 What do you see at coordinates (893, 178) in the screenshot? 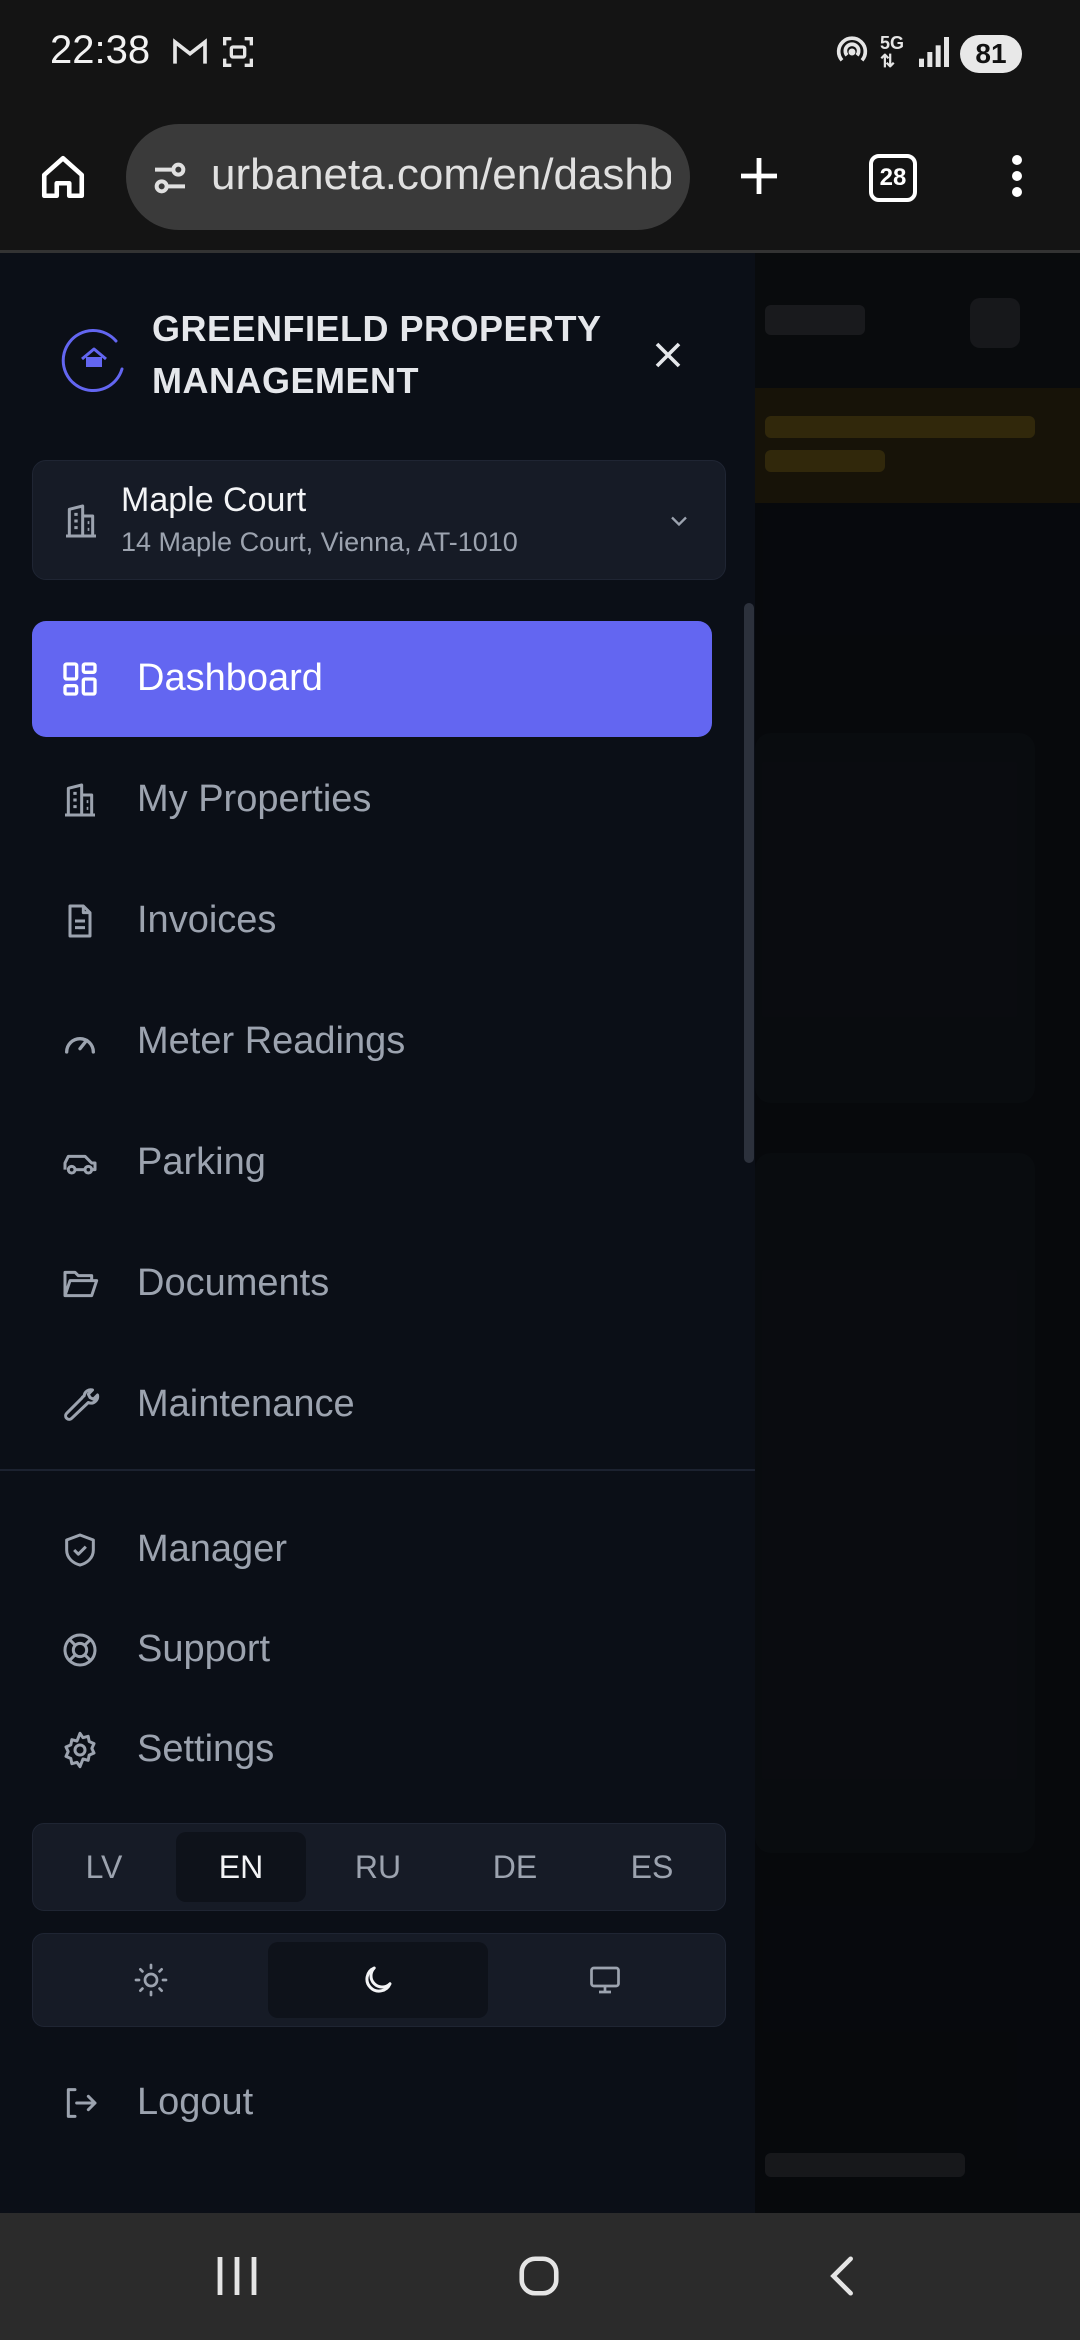
I see `tab-switcher-button: 28` at bounding box center [893, 178].